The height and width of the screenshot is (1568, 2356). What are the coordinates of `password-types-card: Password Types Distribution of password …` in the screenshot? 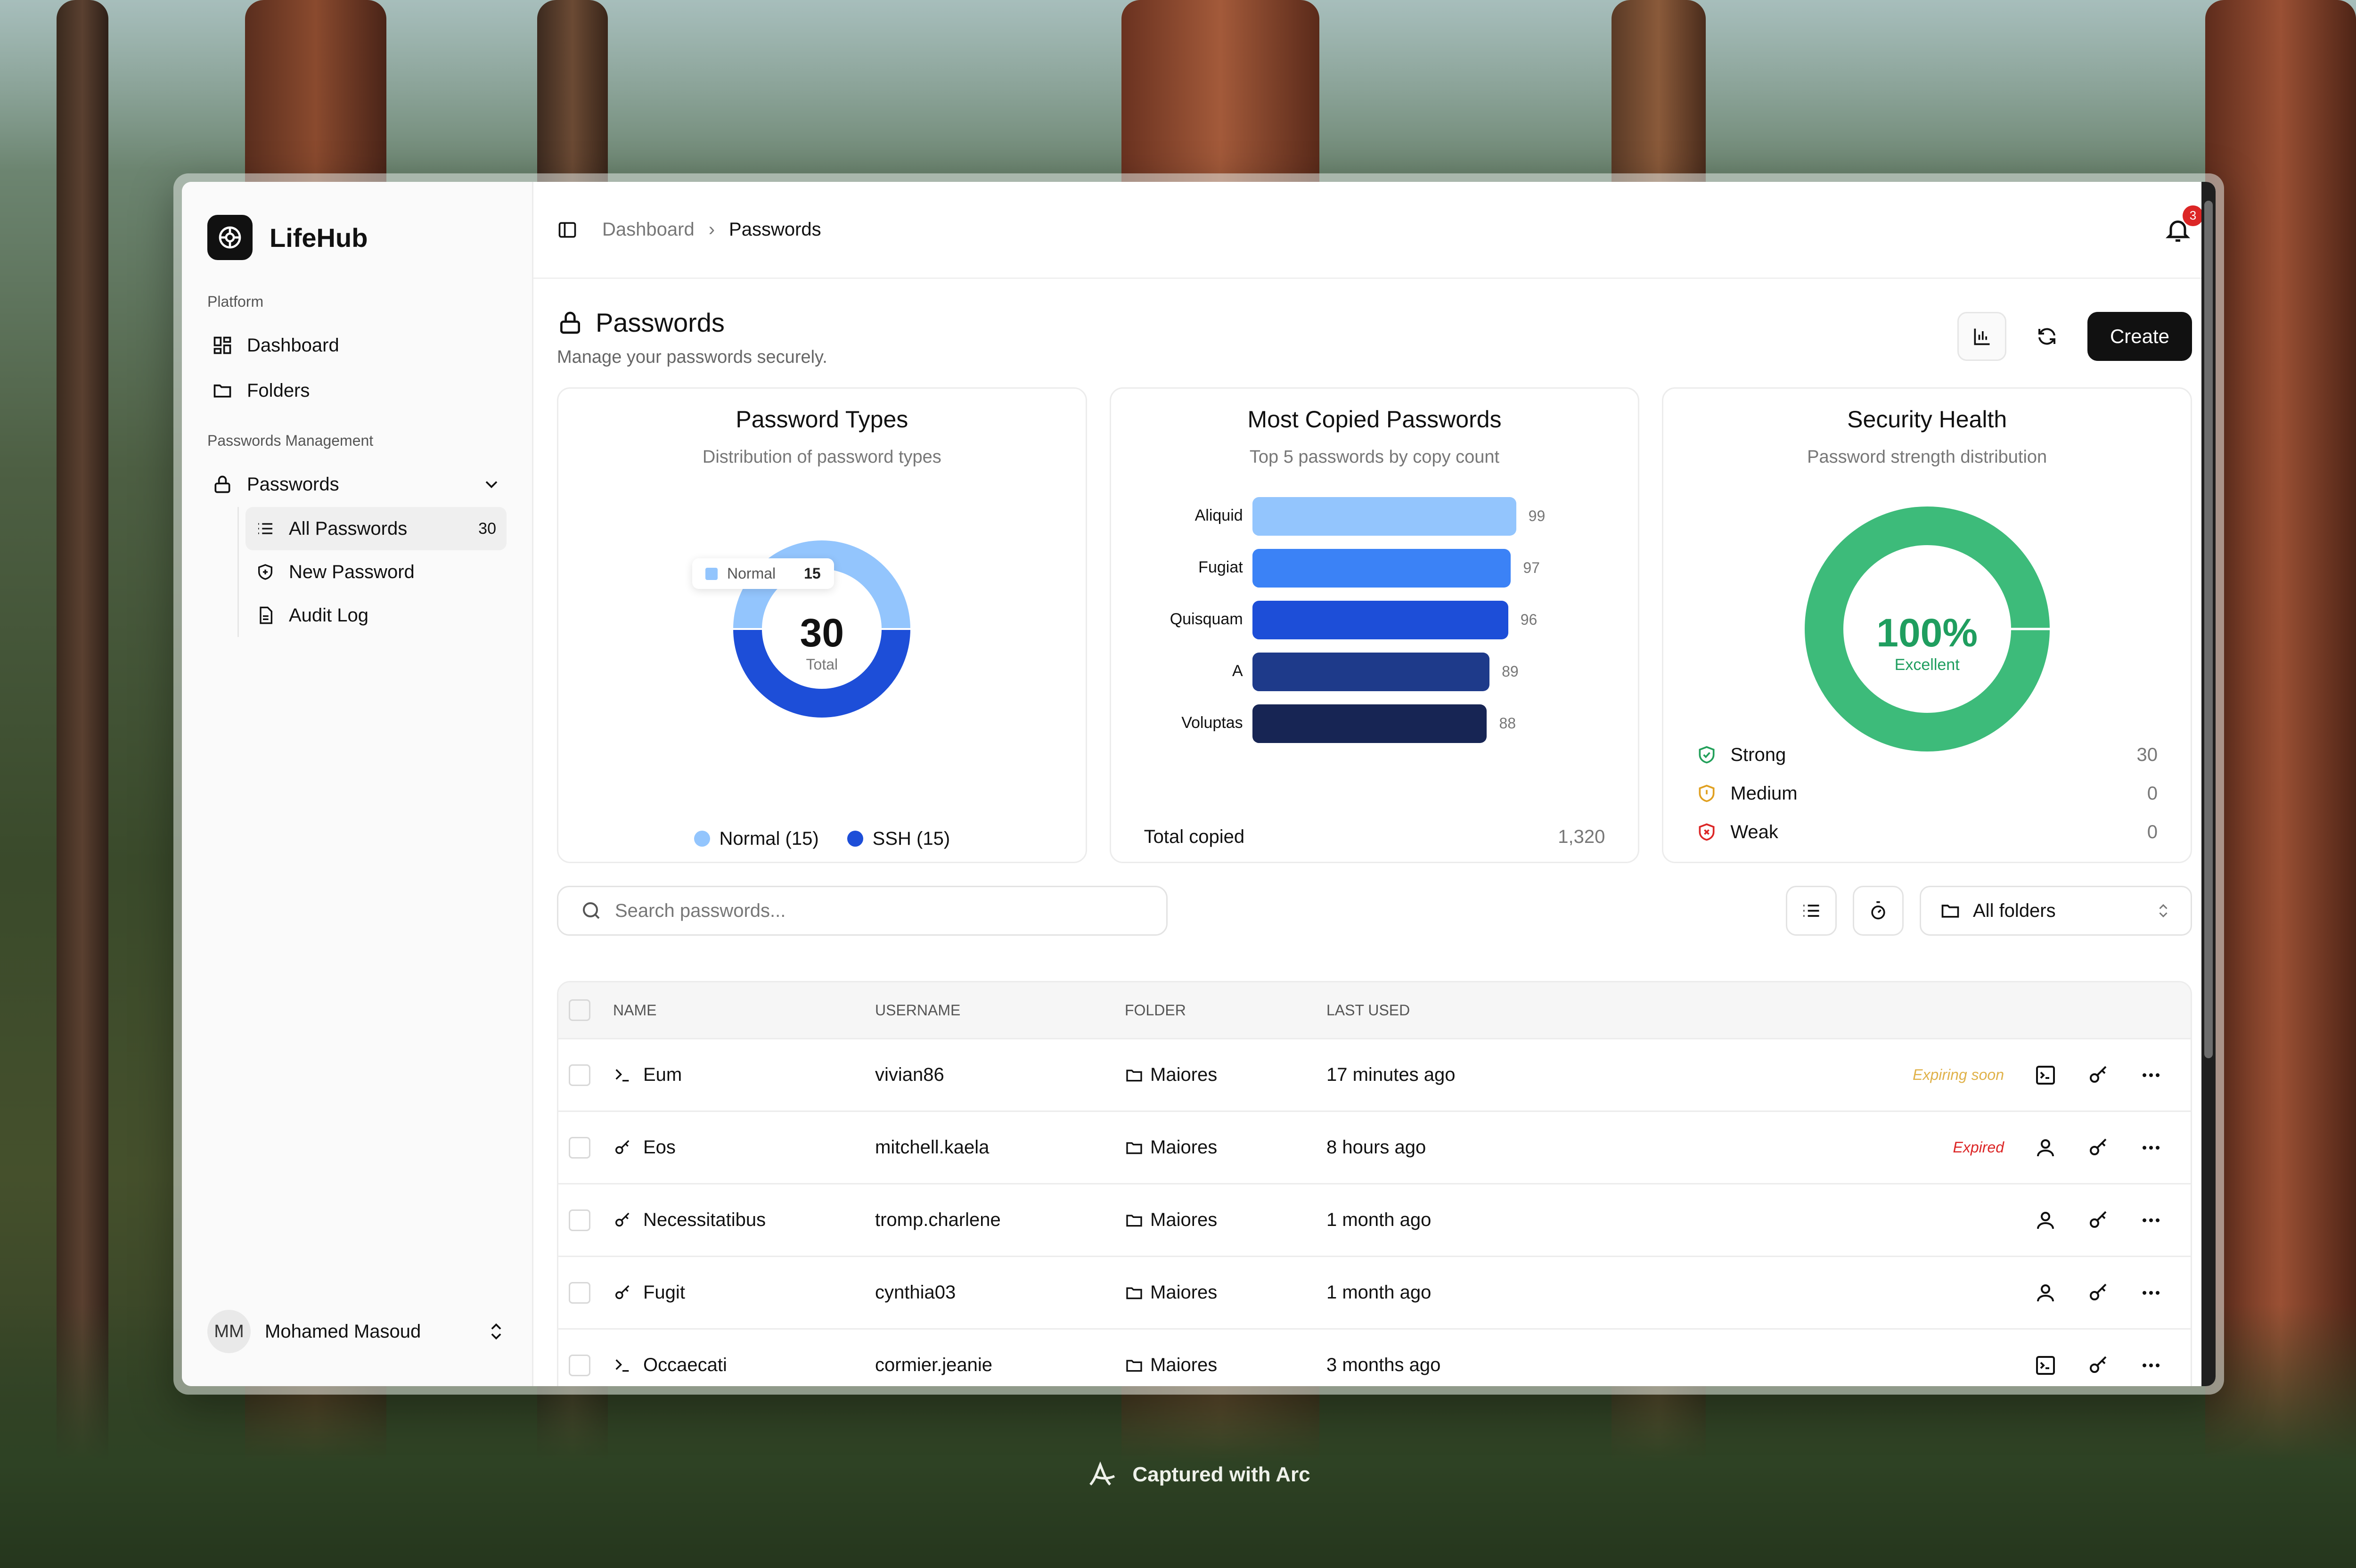 It's located at (822, 625).